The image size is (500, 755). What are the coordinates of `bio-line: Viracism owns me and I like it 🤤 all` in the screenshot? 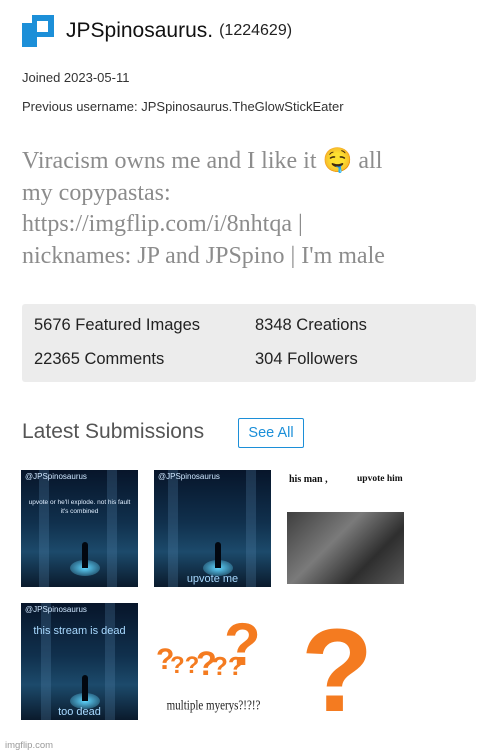 It's located at (202, 161).